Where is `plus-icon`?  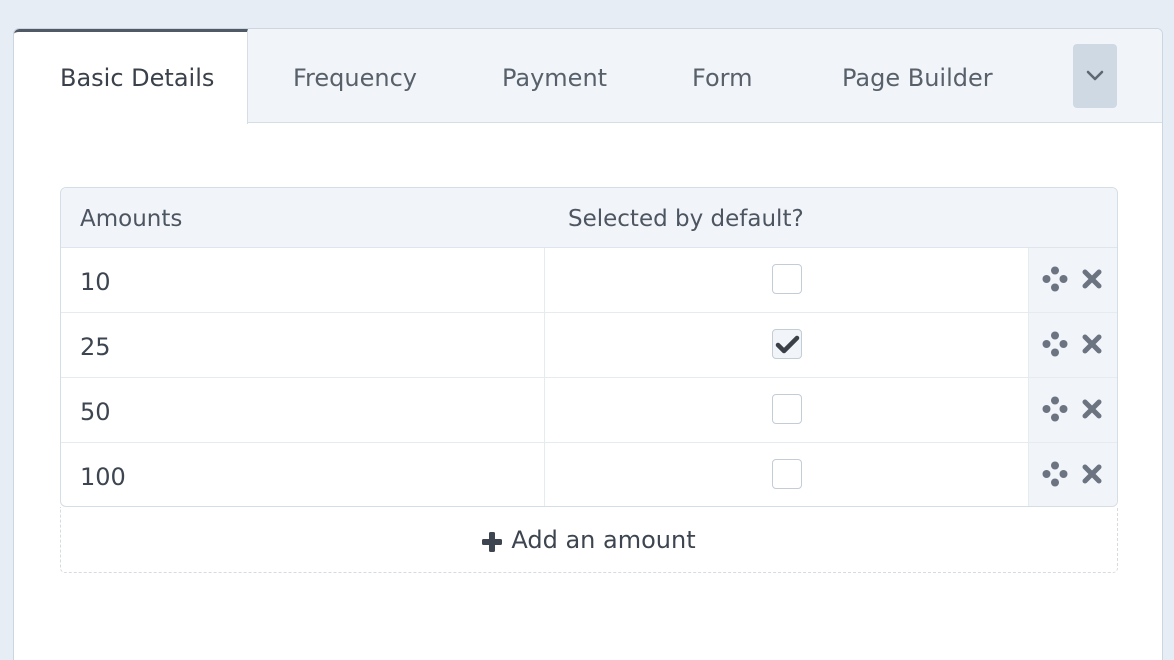 plus-icon is located at coordinates (492, 541).